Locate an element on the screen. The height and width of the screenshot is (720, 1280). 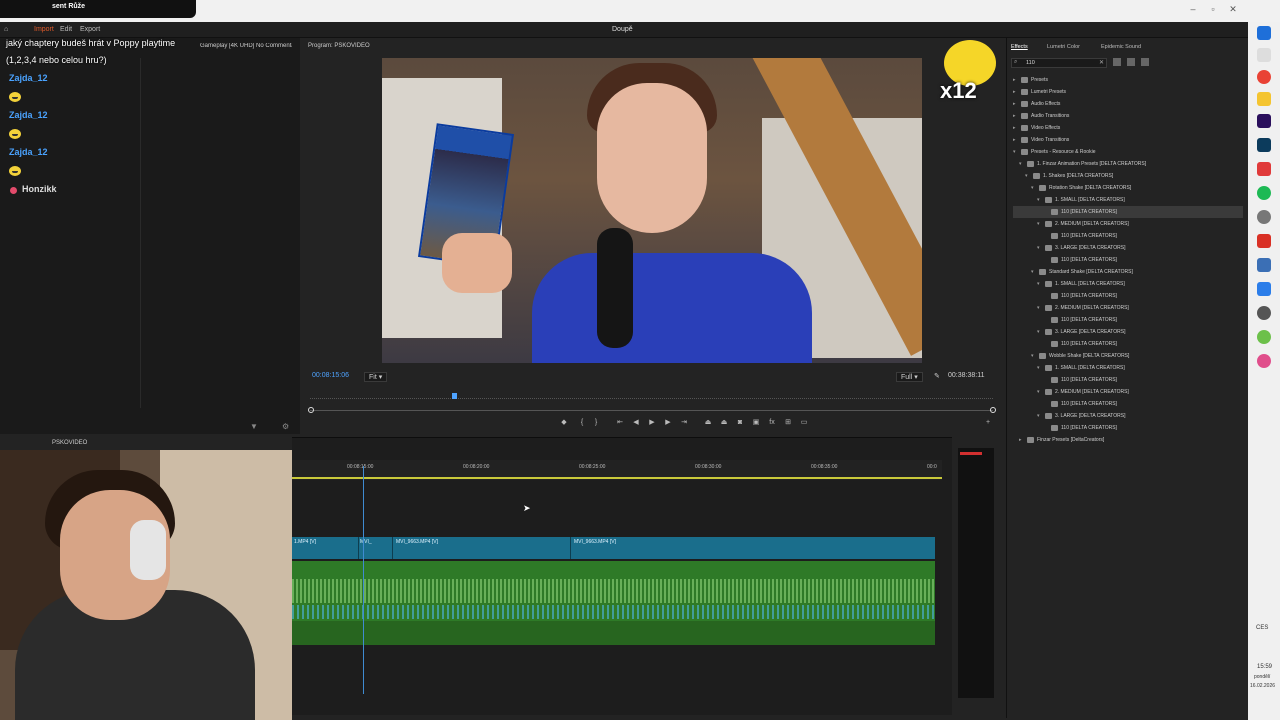
camera-icon: ◙ is located at coordinates (740, 423).